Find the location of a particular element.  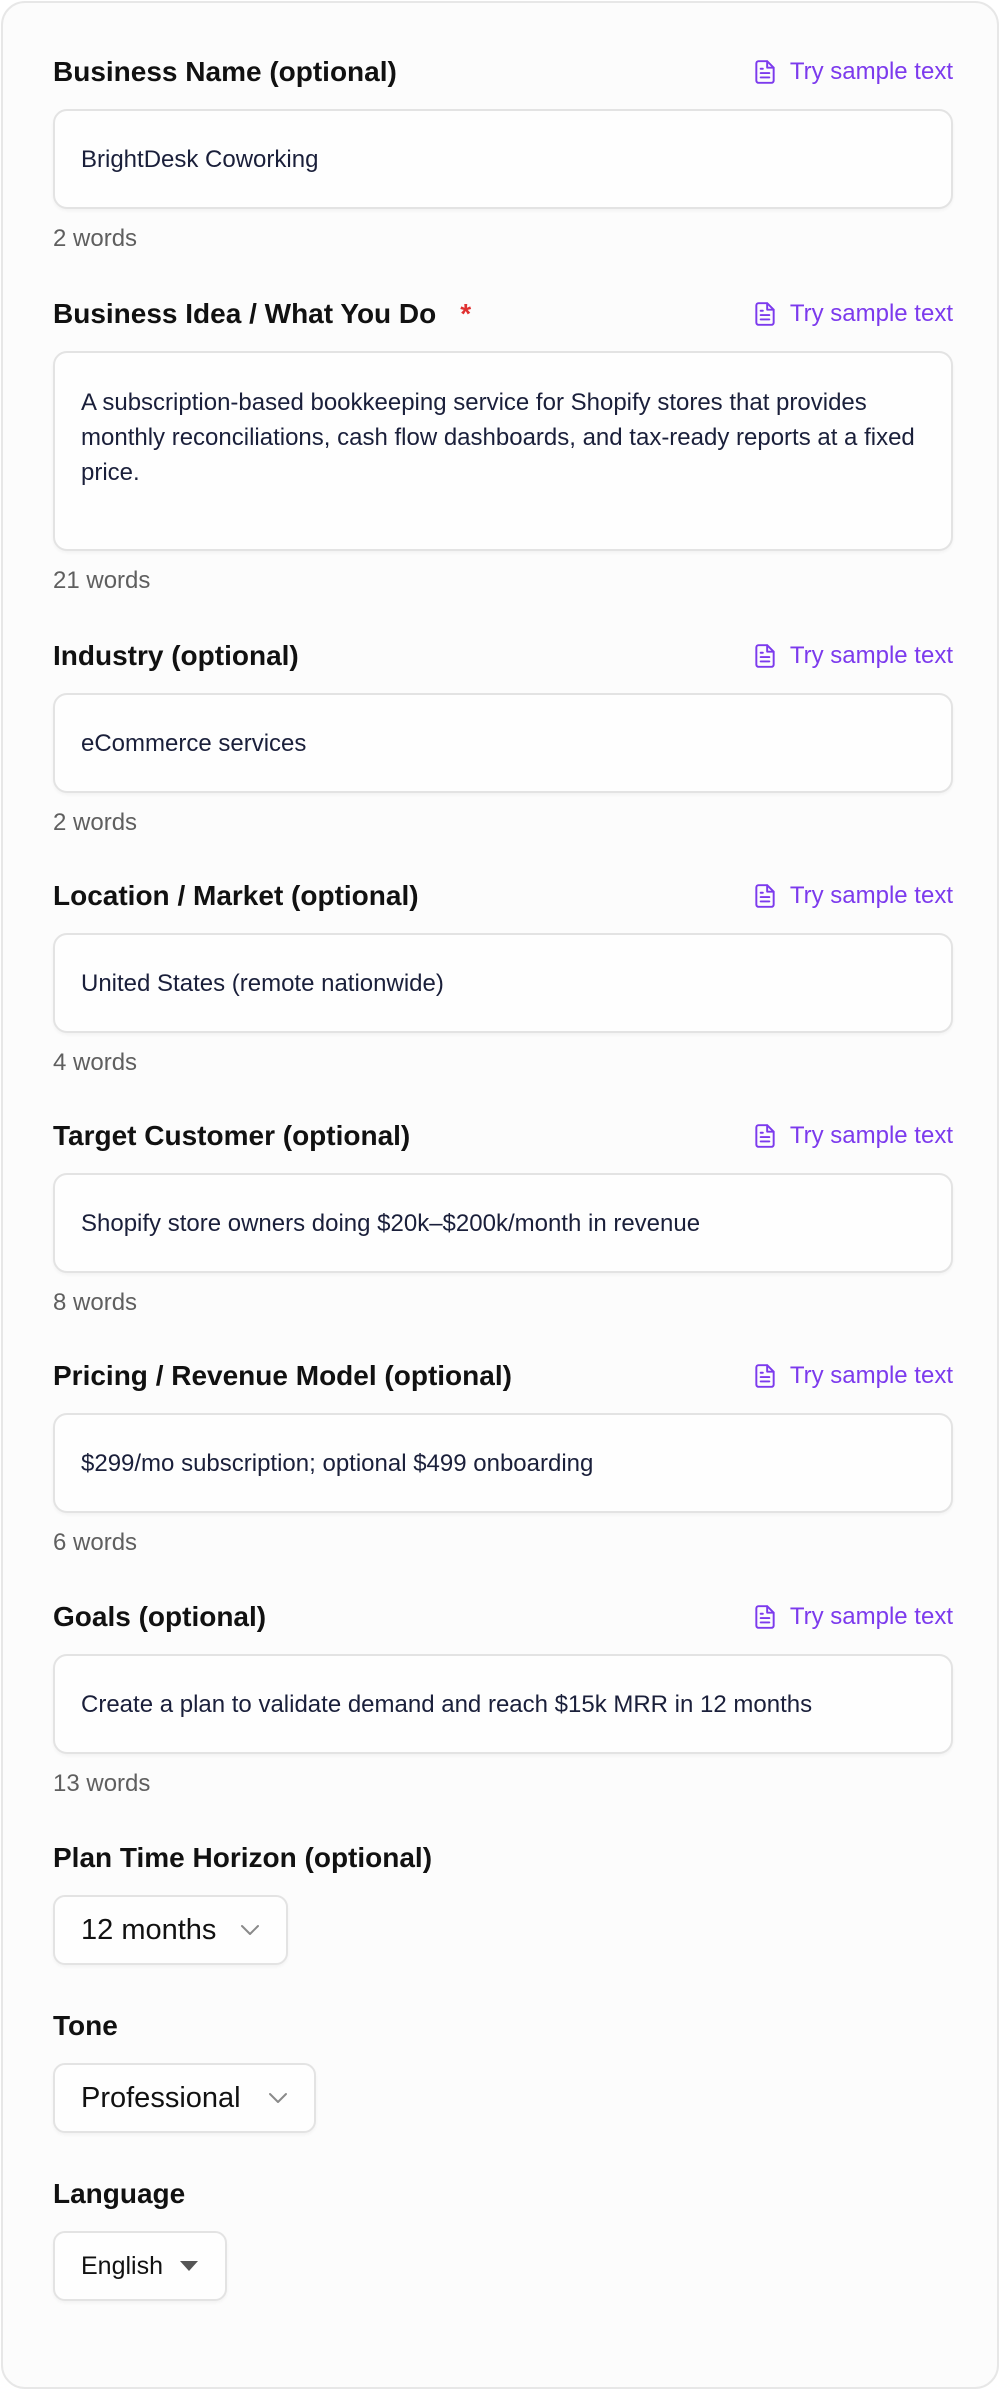

industry-label: Industry (optional) is located at coordinates (176, 655).